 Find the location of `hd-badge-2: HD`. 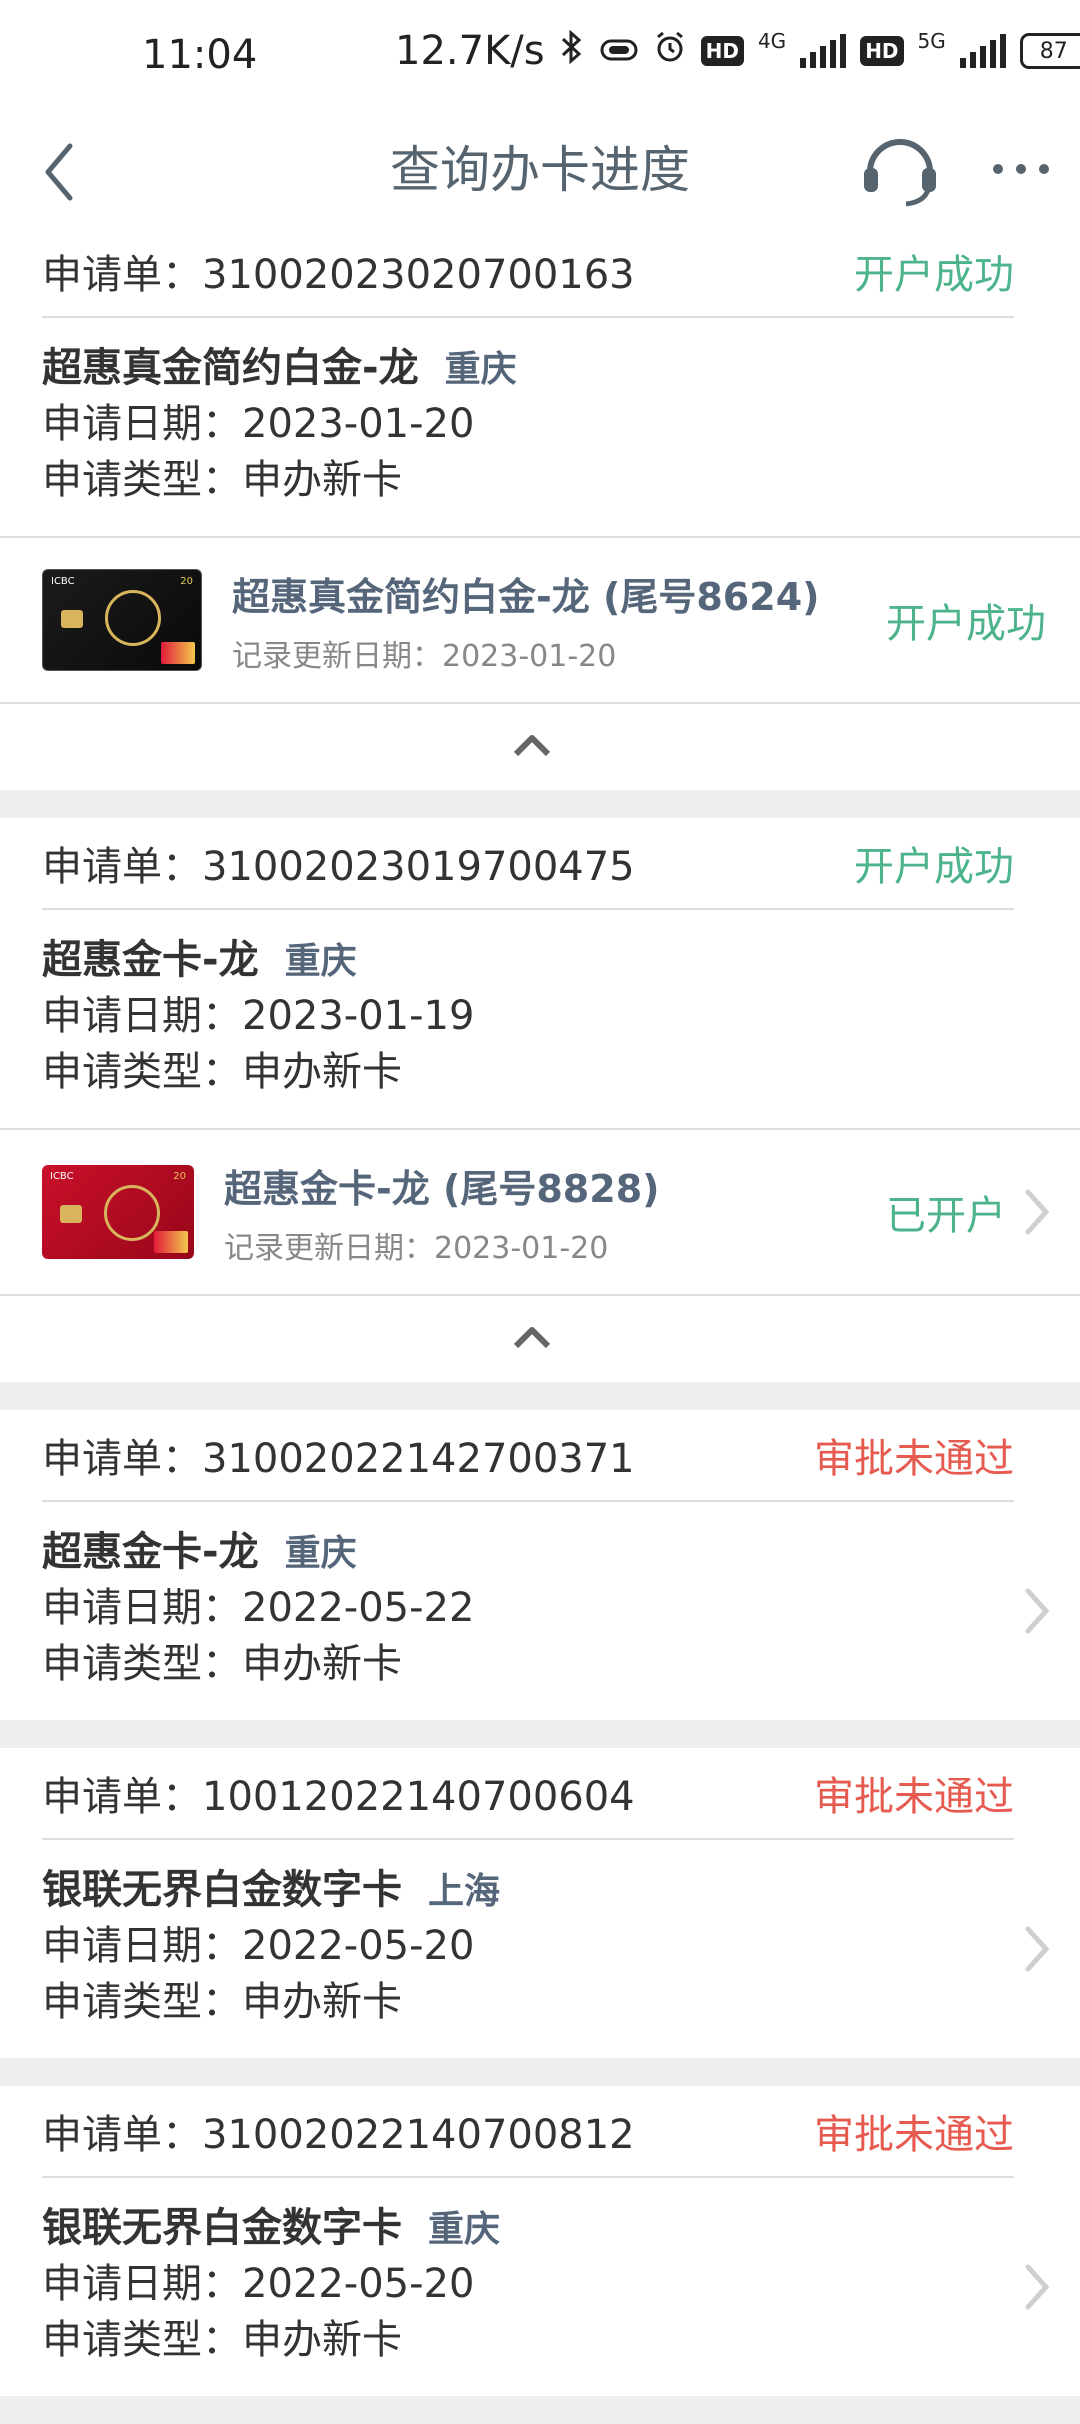

hd-badge-2: HD is located at coordinates (882, 51).